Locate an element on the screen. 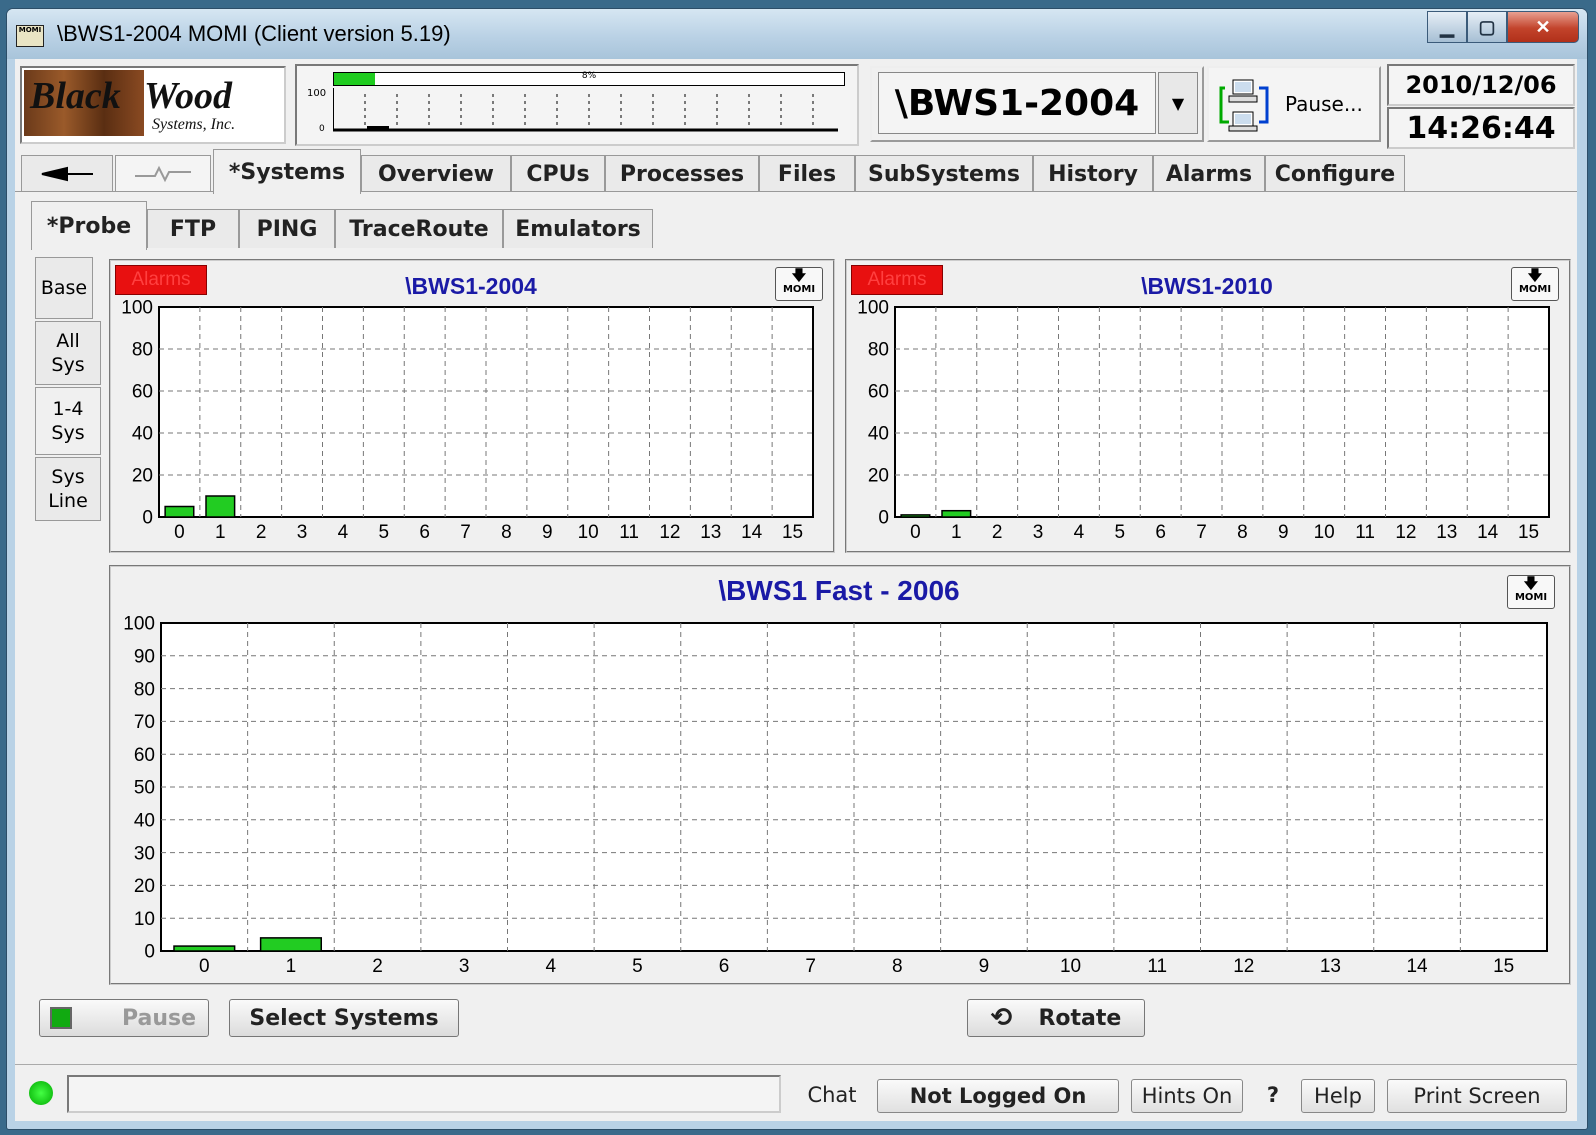 The height and width of the screenshot is (1135, 1596). x-tick-label: 7 is located at coordinates (1201, 532).